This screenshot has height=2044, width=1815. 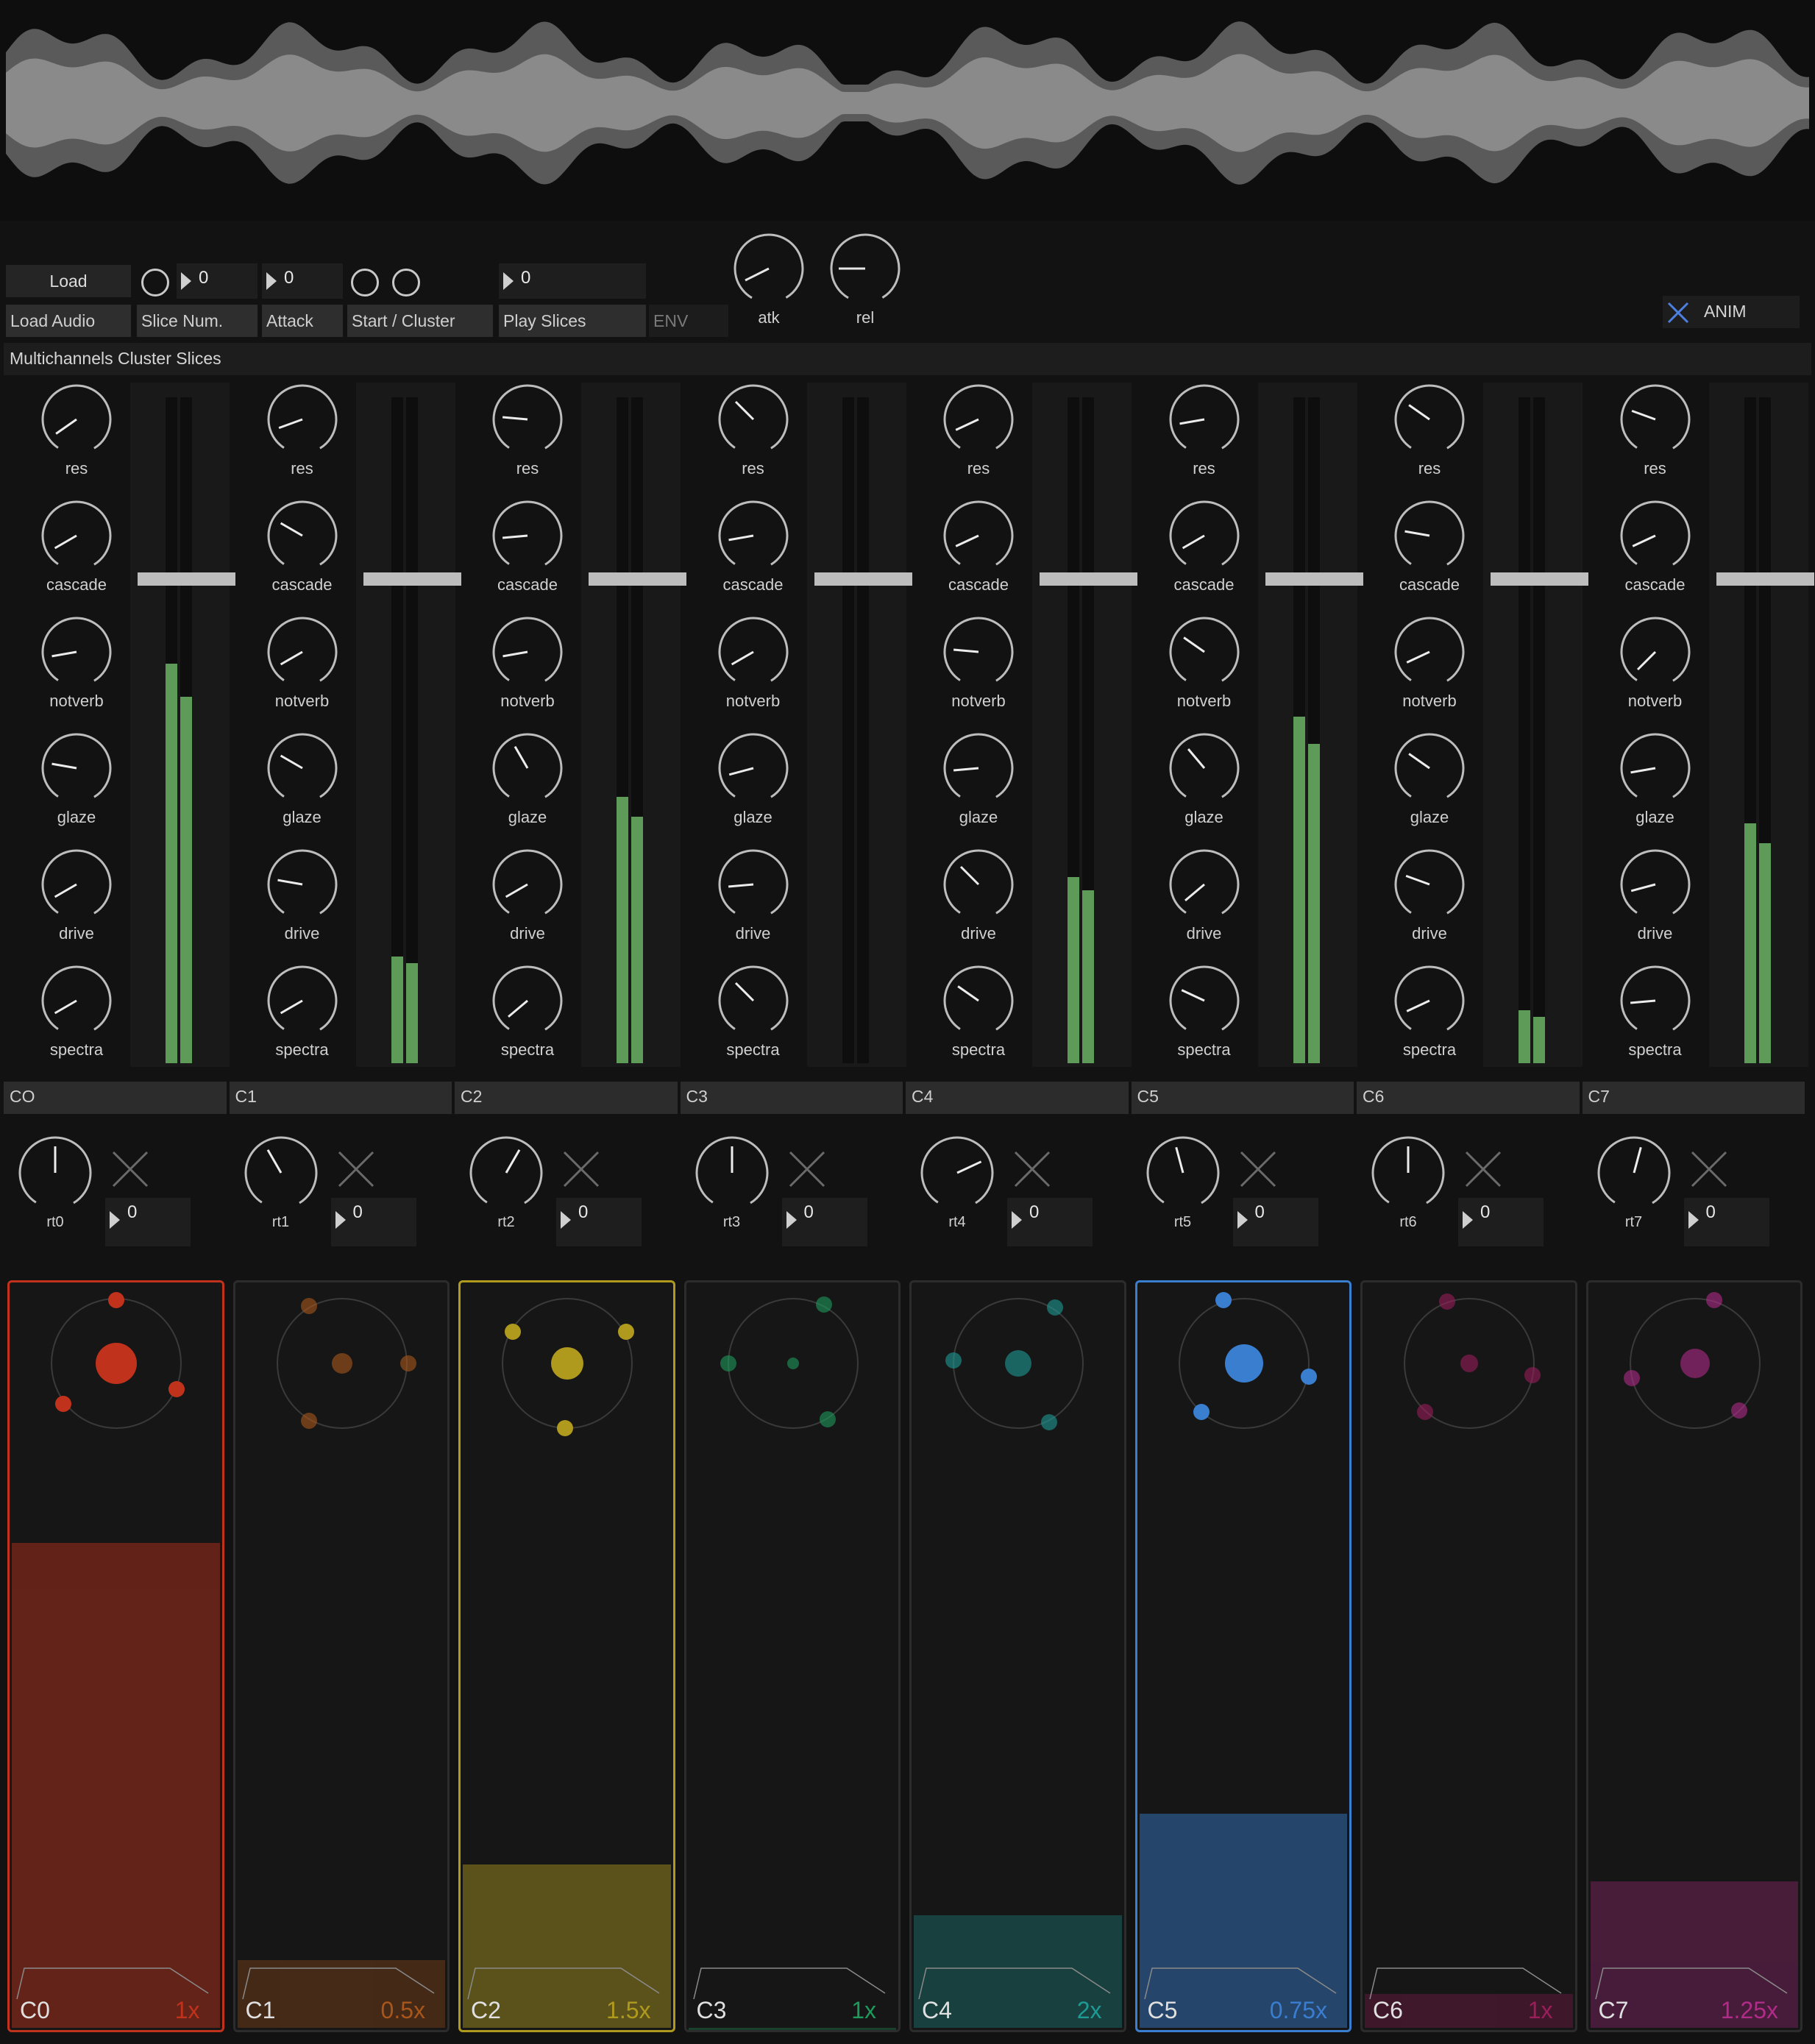 What do you see at coordinates (907, 110) in the screenshot?
I see `waveform-display` at bounding box center [907, 110].